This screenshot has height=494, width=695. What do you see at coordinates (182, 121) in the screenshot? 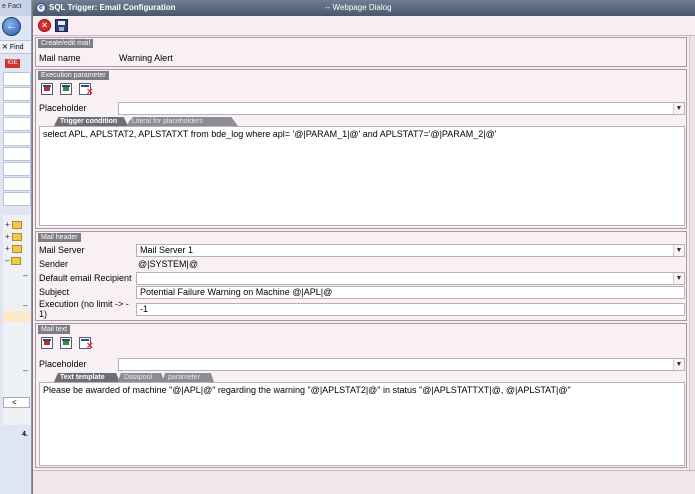
I see `tab-literal-placeholders: Literal for placeholders` at bounding box center [182, 121].